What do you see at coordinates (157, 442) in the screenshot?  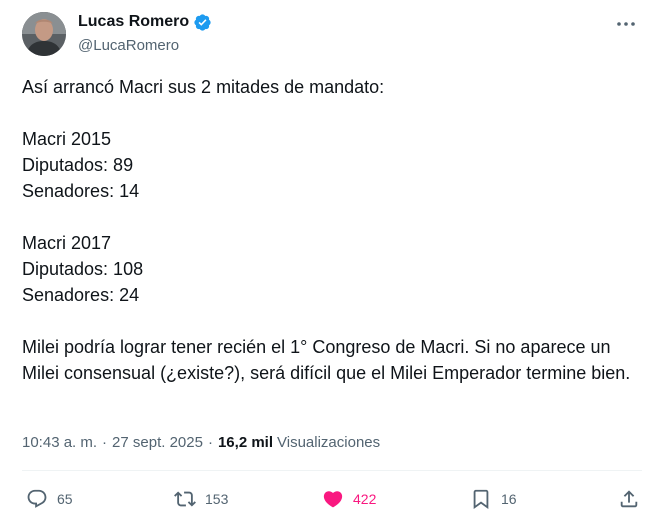 I see `tweet-date: 27 sept. 2025` at bounding box center [157, 442].